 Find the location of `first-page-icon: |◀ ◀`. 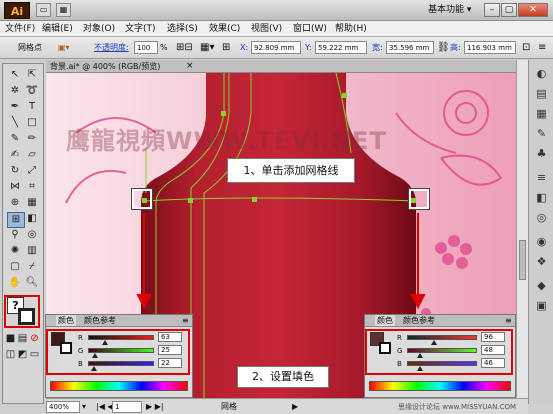

first-page-icon: |◀ ◀ is located at coordinates (105, 407).